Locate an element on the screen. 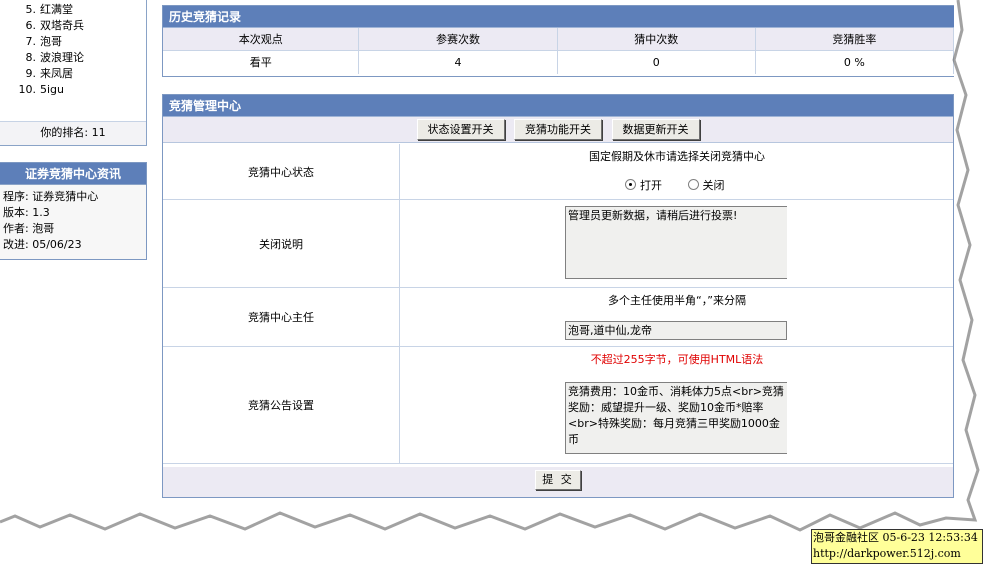 The width and height of the screenshot is (986, 566). status-hint: 国定假期及休市请选择关闭竞猜中心 is located at coordinates (677, 156).